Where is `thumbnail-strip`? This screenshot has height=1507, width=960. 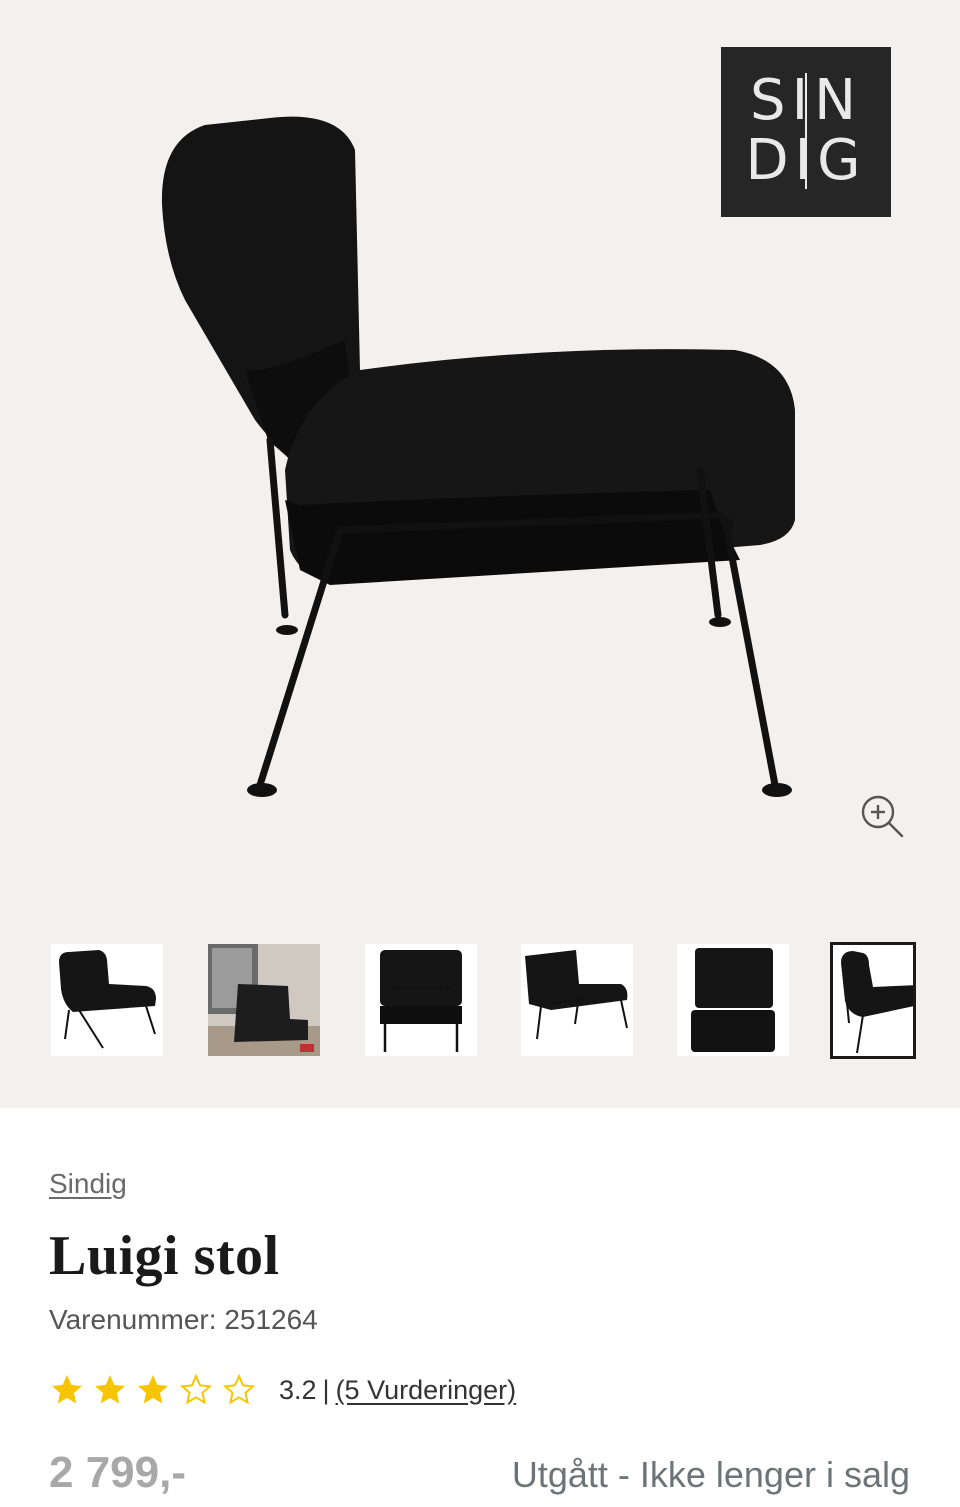 thumbnail-strip is located at coordinates (480, 1001).